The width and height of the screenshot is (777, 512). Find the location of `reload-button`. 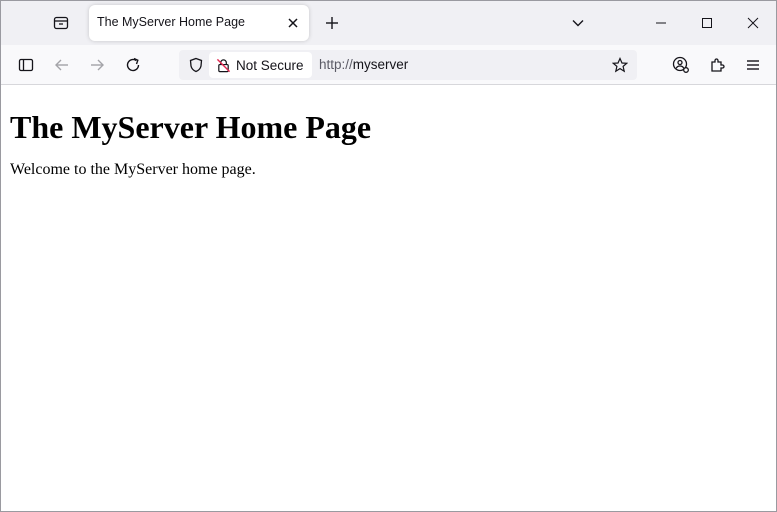

reload-button is located at coordinates (133, 65).